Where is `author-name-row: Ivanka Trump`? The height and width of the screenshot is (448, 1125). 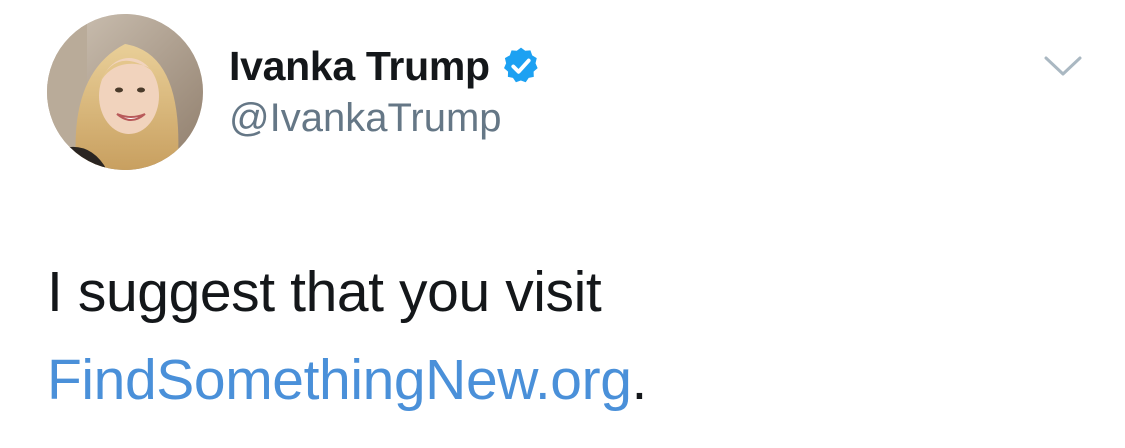
author-name-row: Ivanka Trump is located at coordinates (385, 66).